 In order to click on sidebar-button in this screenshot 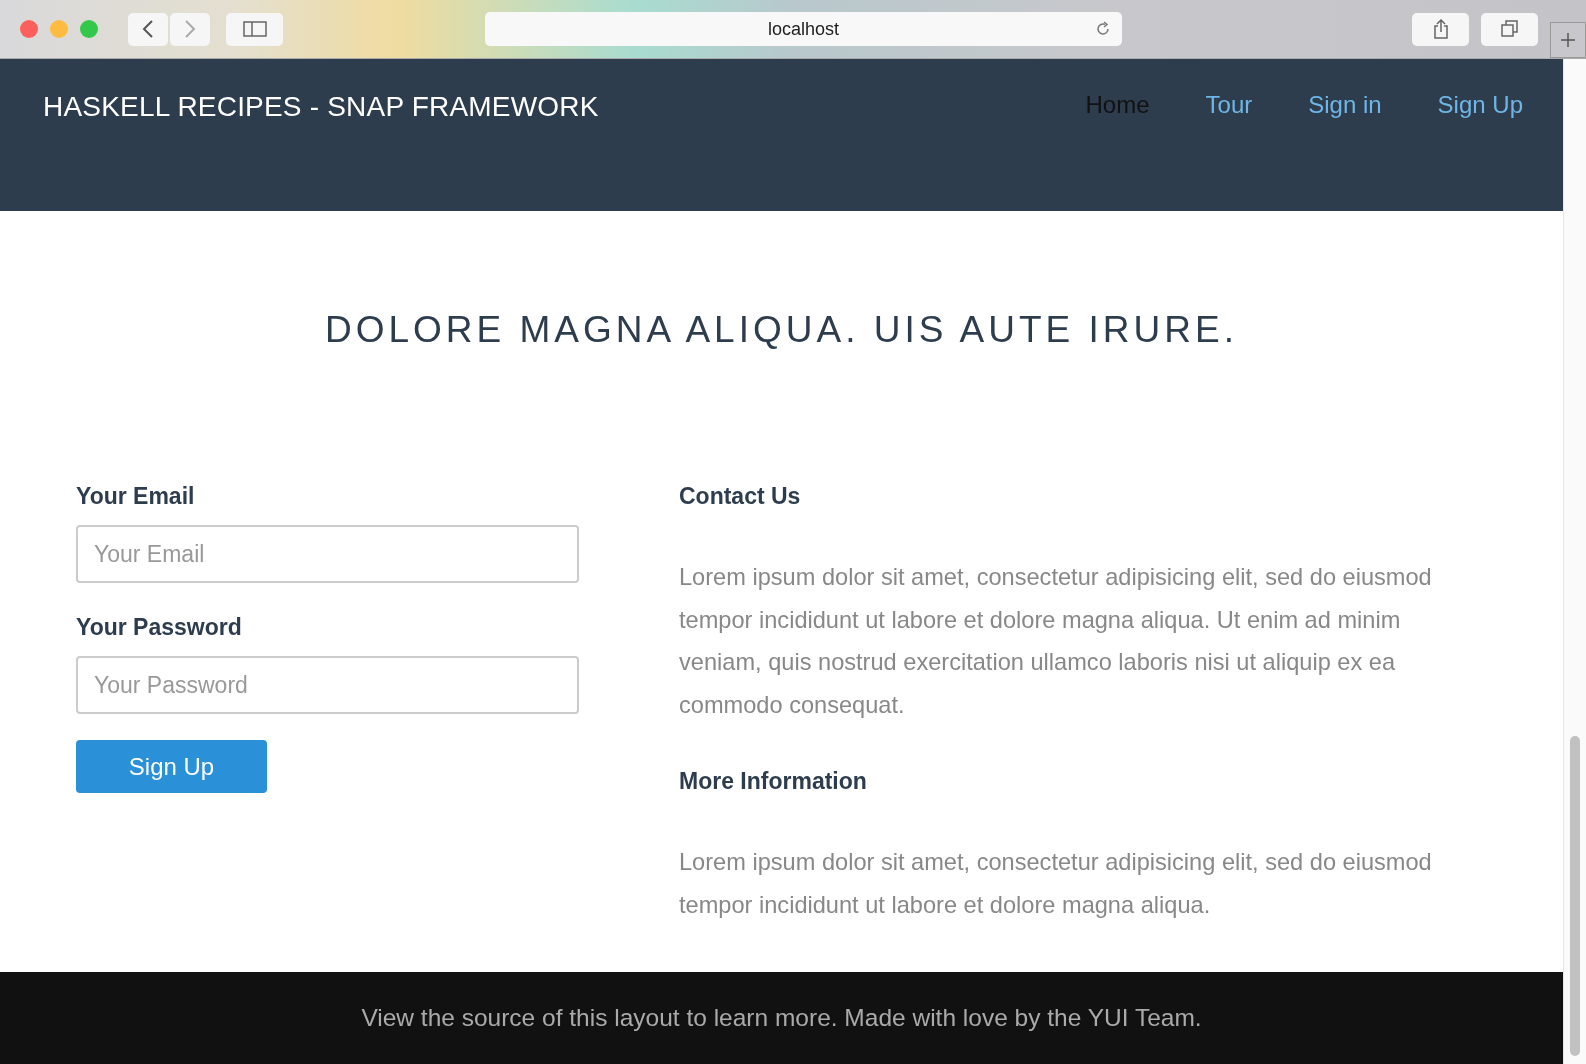, I will do `click(255, 29)`.